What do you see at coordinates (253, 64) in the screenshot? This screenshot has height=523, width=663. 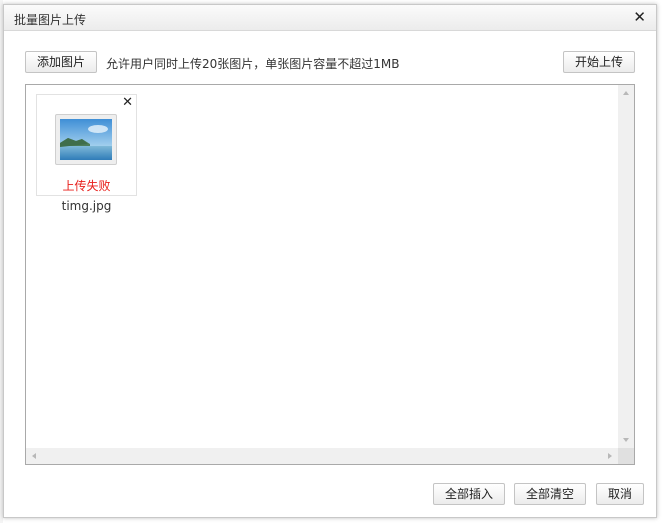 I see `upload-limit-hint: 允许用户同时上传20张图片，单张图片容量不超过1MB` at bounding box center [253, 64].